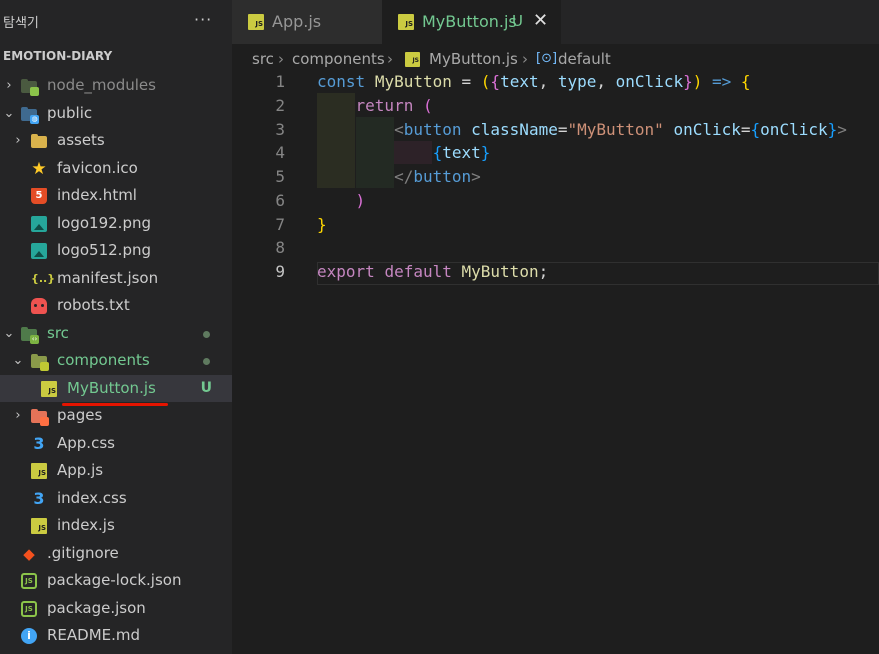 The width and height of the screenshot is (879, 654). I want to click on breadcrumb-components: components, so click(338, 59).